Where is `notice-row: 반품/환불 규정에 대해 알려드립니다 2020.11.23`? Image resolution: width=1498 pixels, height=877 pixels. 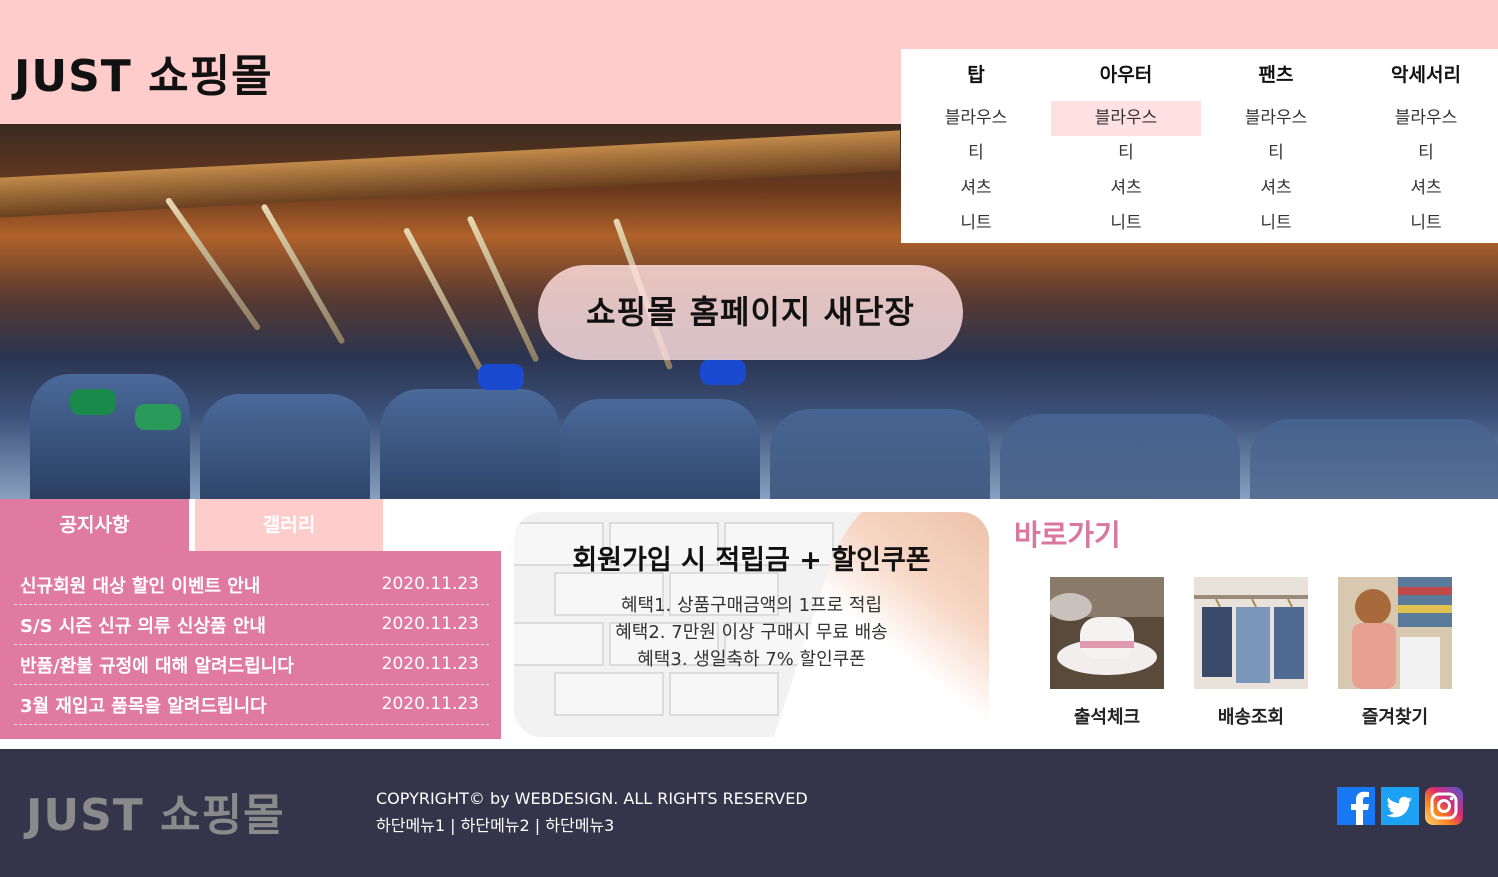 notice-row: 반품/환불 규정에 대해 알려드립니다 2020.11.23 is located at coordinates (251, 665).